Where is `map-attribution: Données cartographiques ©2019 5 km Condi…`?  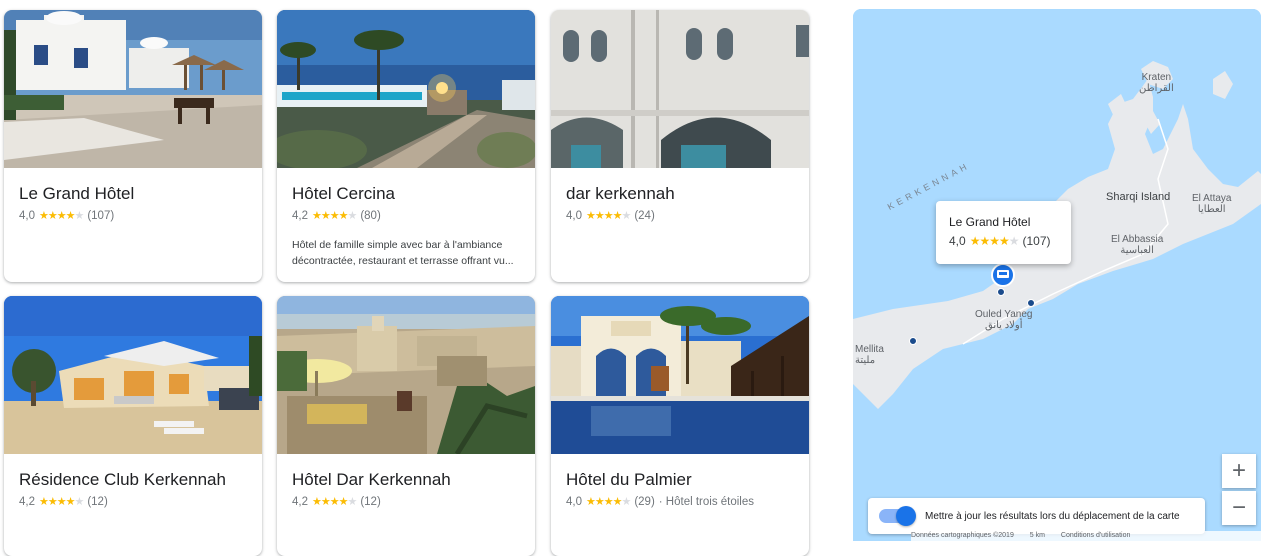
map-attribution: Données cartographiques ©2019 5 km Condi… is located at coordinates (1086, 536).